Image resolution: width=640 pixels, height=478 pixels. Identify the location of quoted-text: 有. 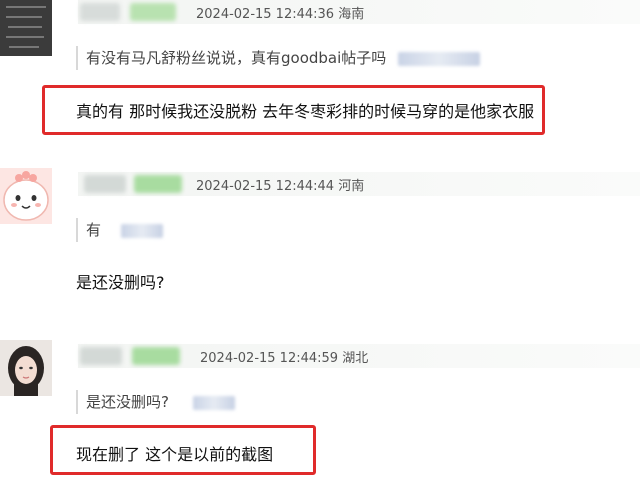
(120, 230).